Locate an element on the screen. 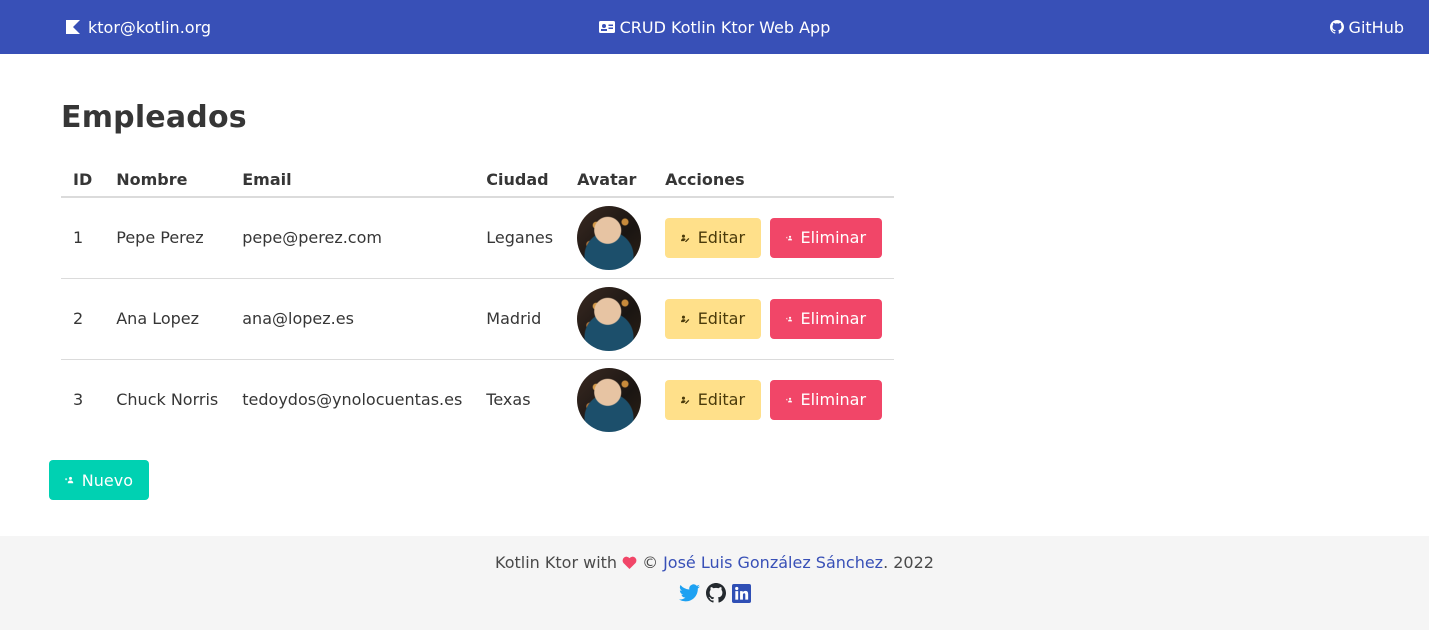 The image size is (1429, 630). cell-email: pepe@perez.com is located at coordinates (352, 238).